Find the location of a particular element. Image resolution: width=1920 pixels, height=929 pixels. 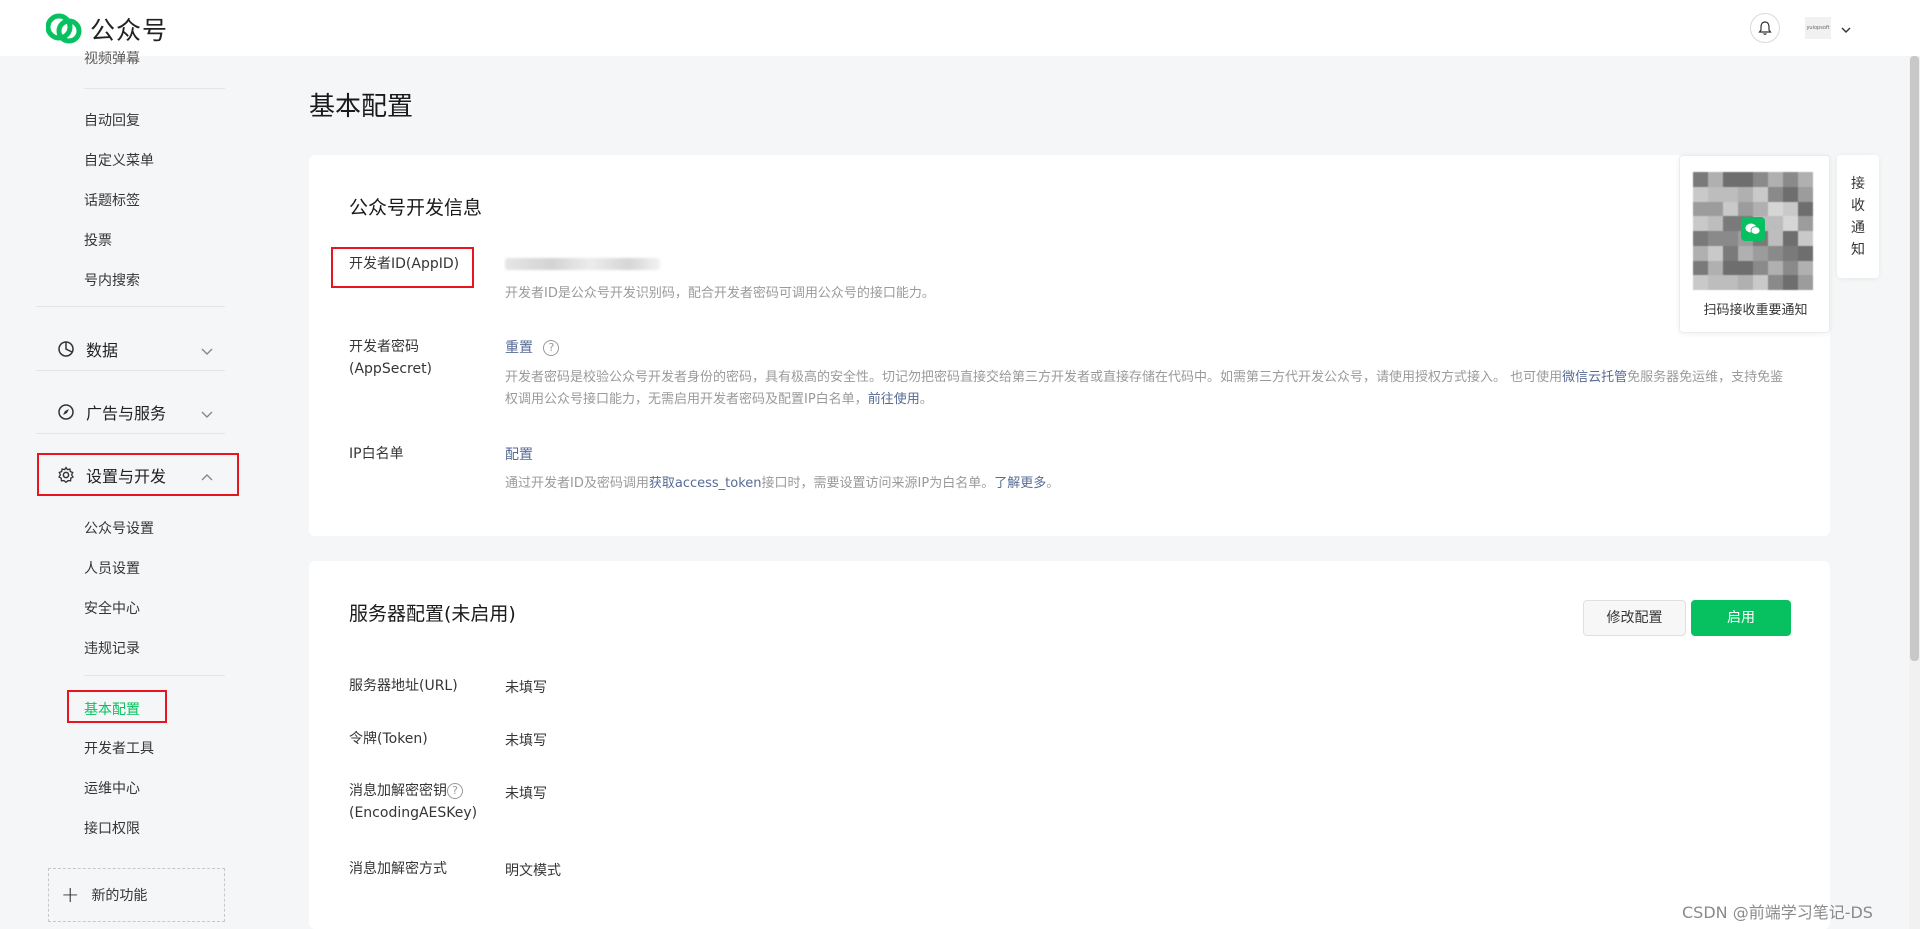

sidebar-group-data: 数据 is located at coordinates (87, 349).